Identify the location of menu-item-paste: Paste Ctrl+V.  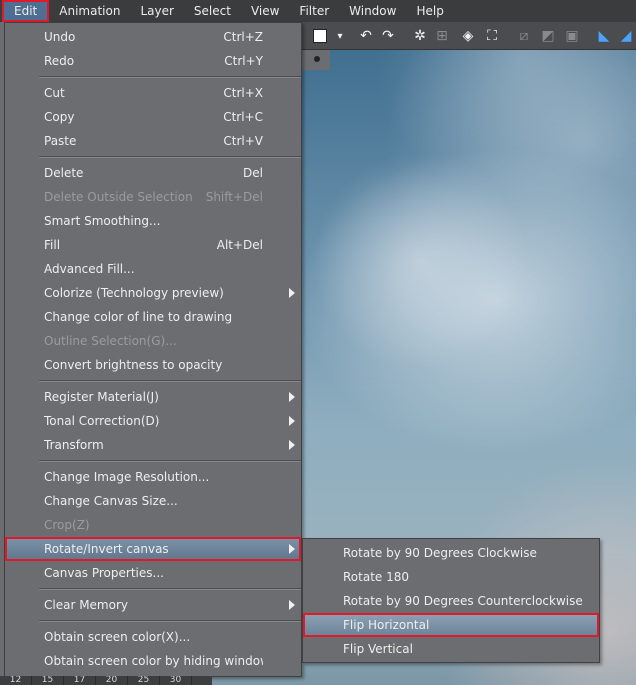
(153, 141).